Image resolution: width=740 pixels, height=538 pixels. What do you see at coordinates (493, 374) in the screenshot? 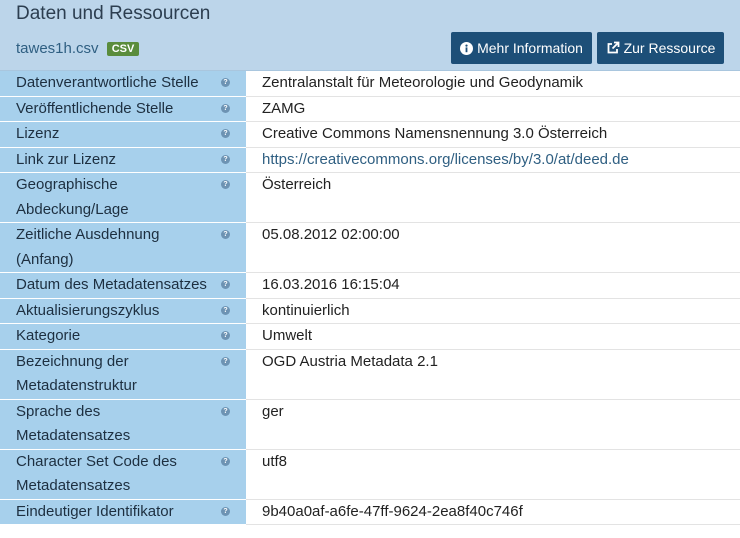
I see `metadata-value-cell: OGD Austria Metadata 2.1` at bounding box center [493, 374].